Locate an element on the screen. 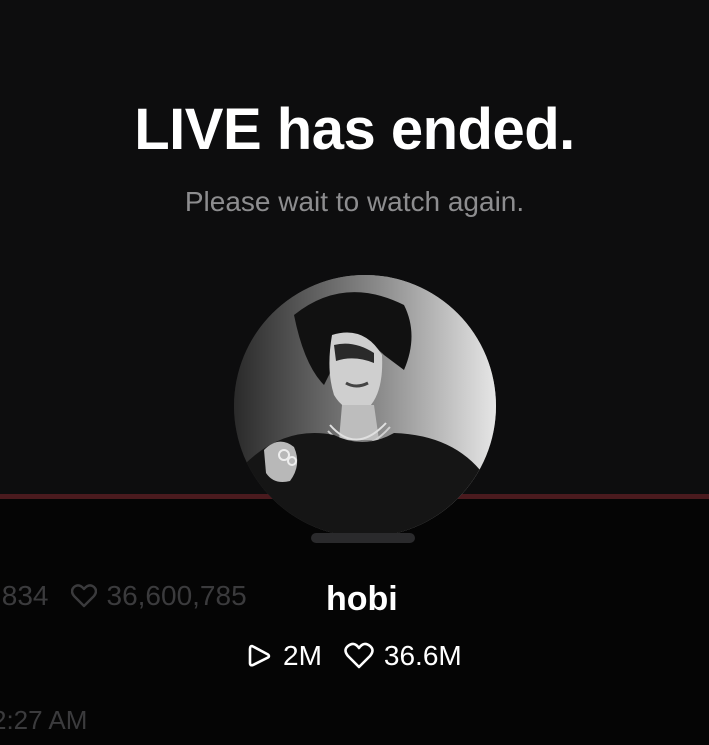  background-likes-count: 36,600,785 is located at coordinates (176, 595).